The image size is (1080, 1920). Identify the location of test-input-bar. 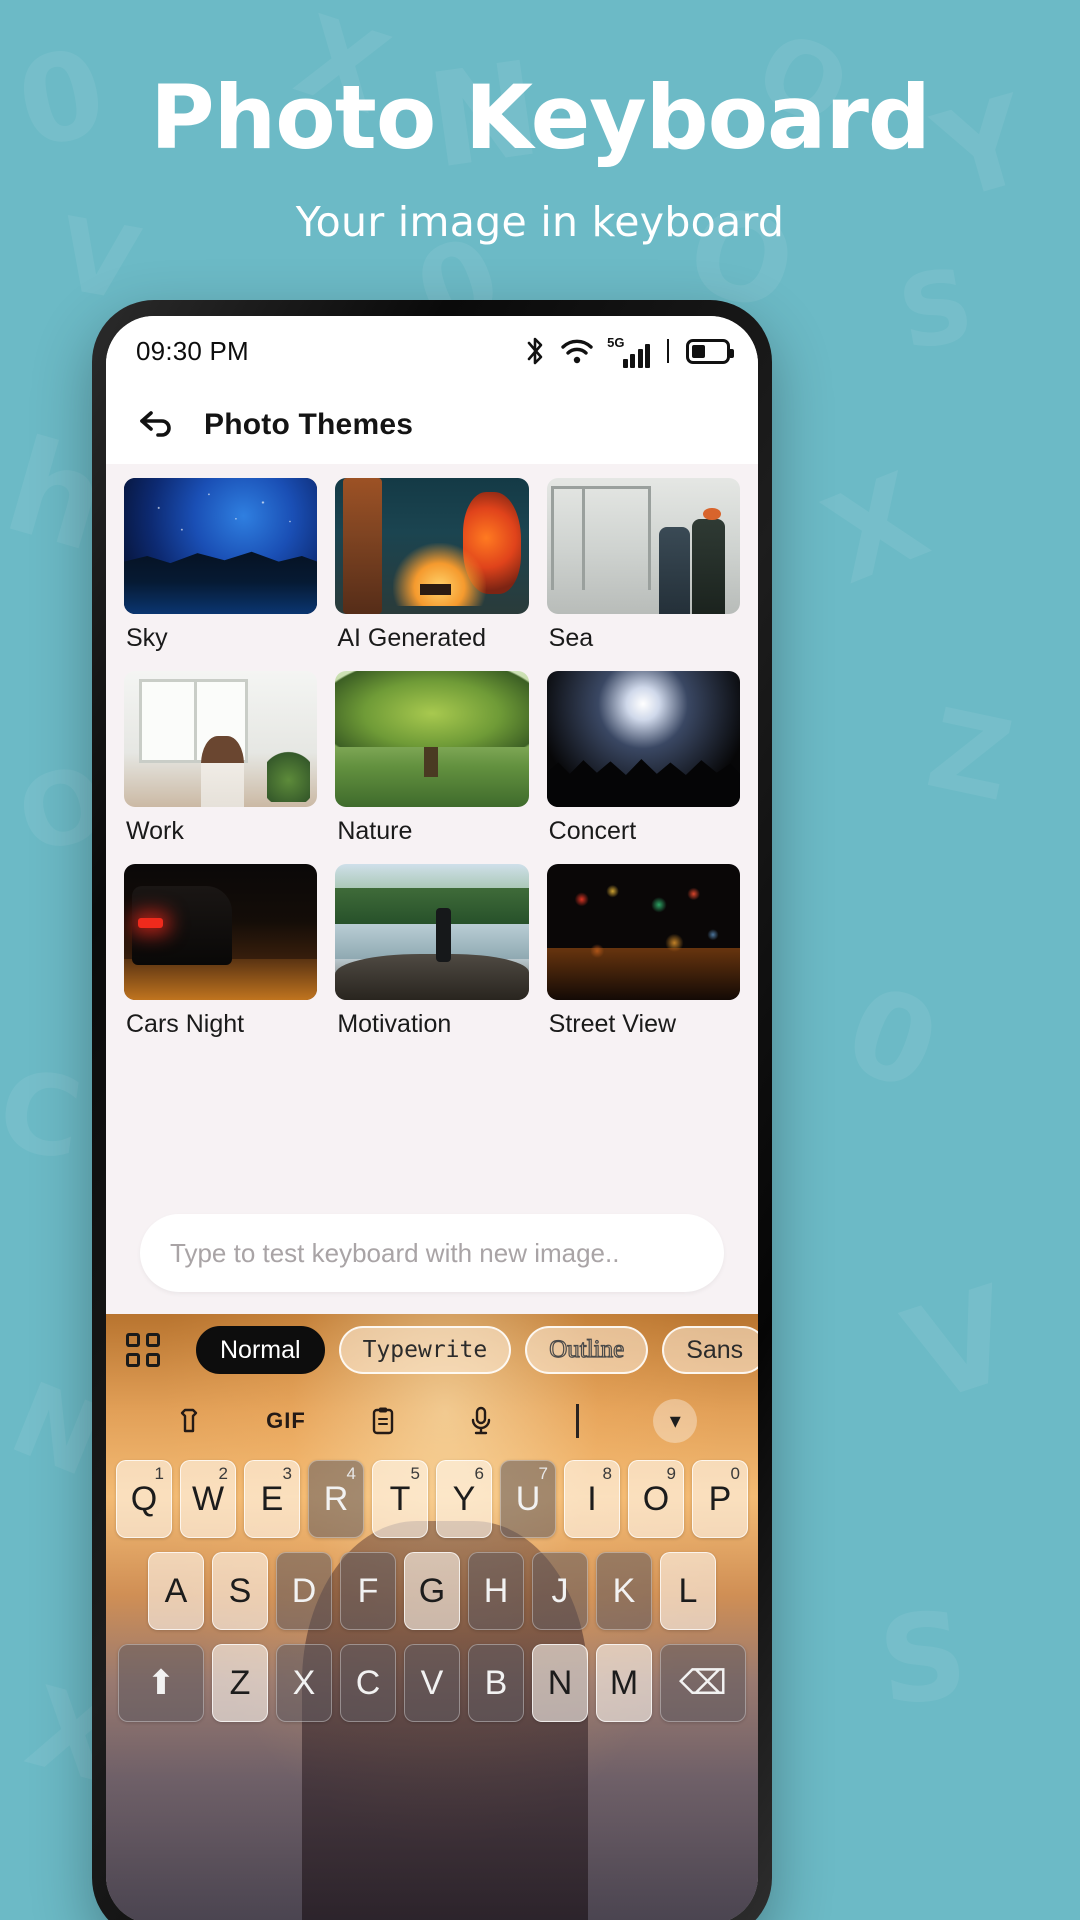
(432, 1259).